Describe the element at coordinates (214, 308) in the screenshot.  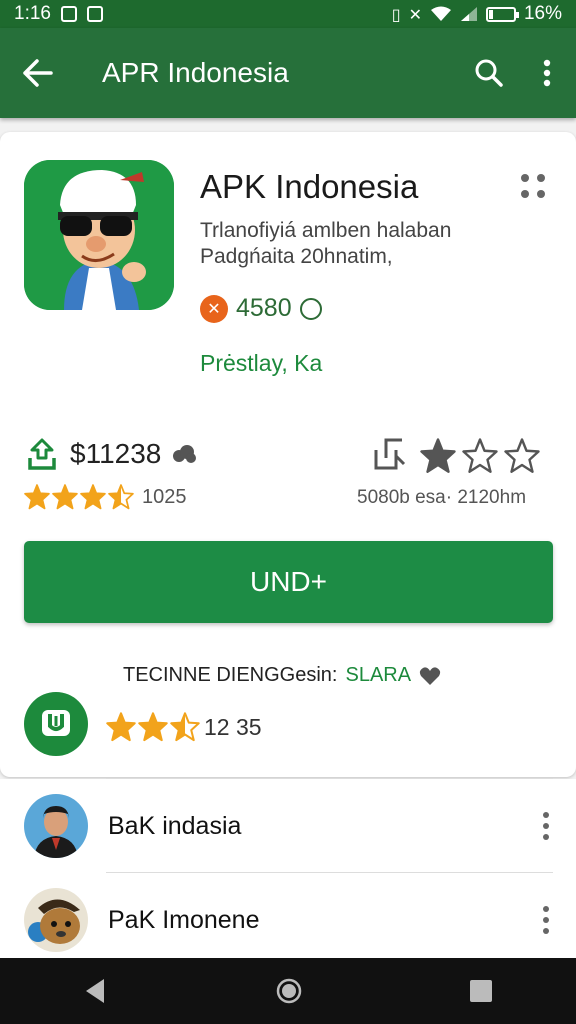
I see `close-badge-icon: ✕` at that location.